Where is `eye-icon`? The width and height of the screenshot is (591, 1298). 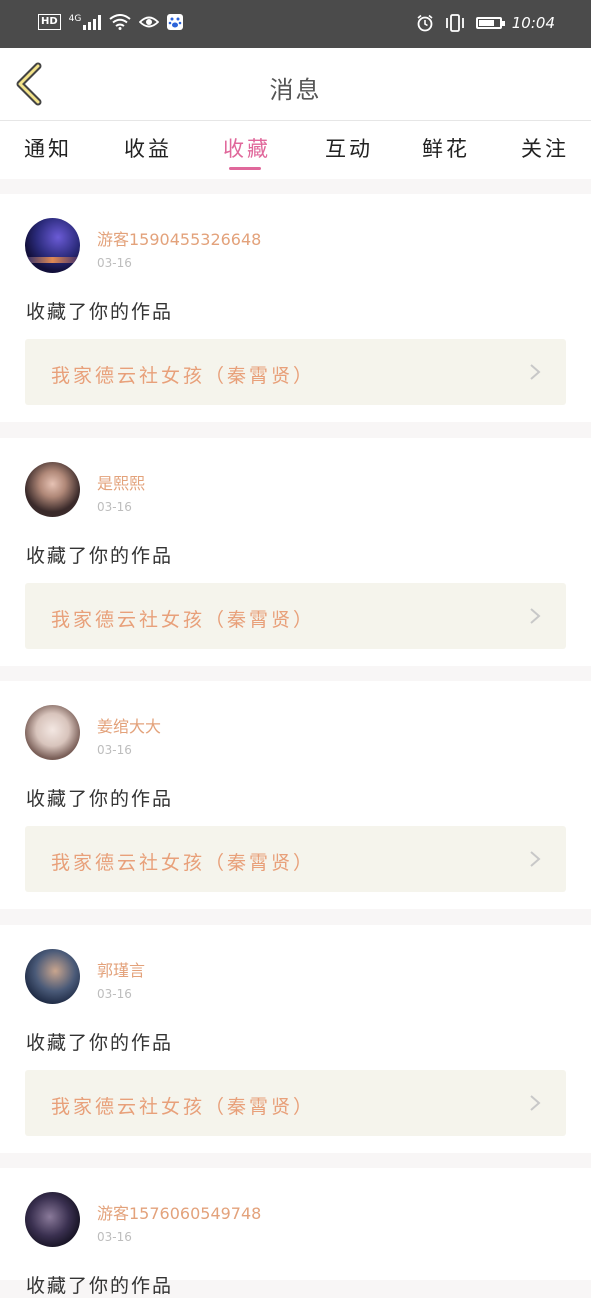 eye-icon is located at coordinates (149, 22).